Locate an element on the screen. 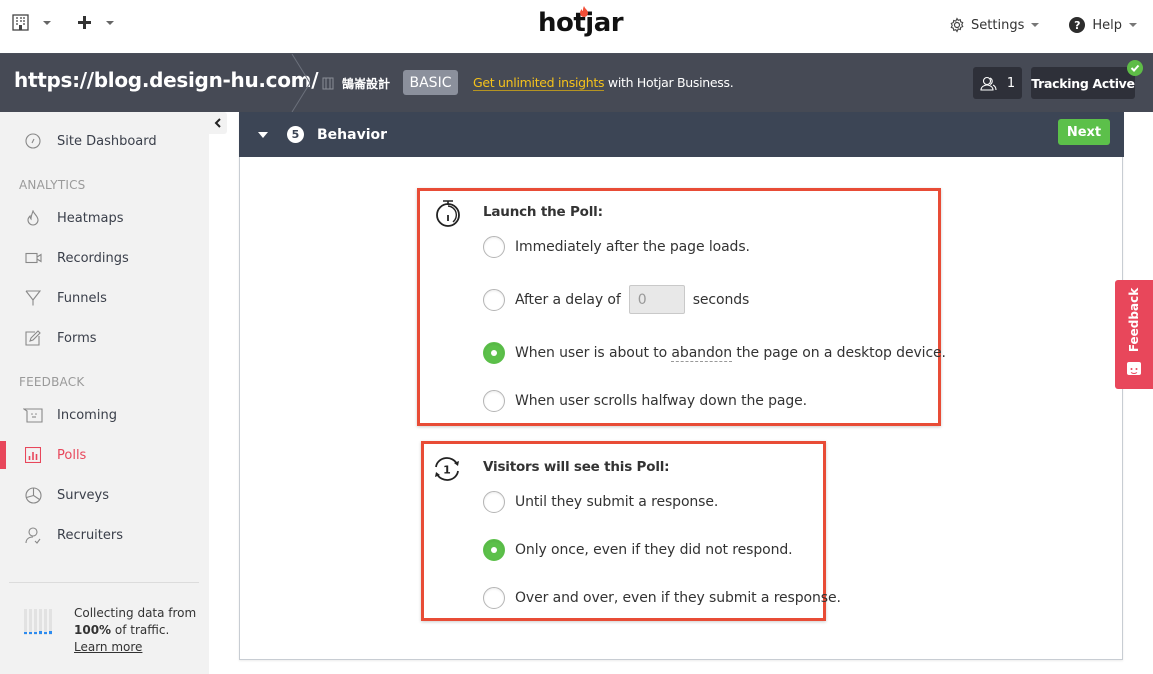 Image resolution: width=1153 pixels, height=674 pixels. traffic-line-1: Collecting data from is located at coordinates (135, 613).